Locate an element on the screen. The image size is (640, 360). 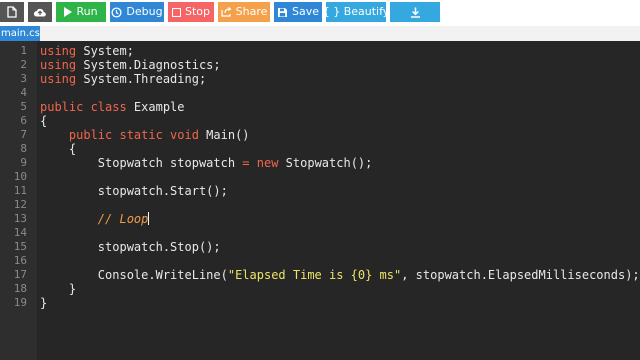
play-icon is located at coordinates (68, 12).